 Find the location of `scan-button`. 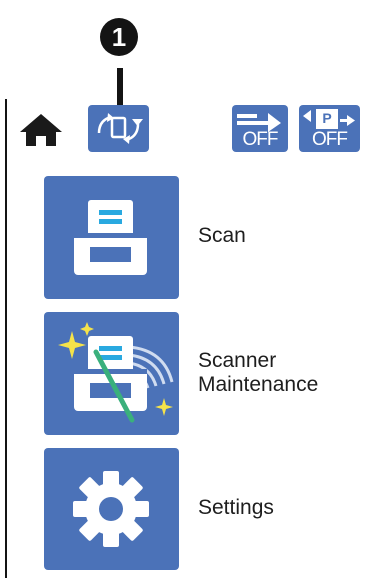

scan-button is located at coordinates (111, 237).